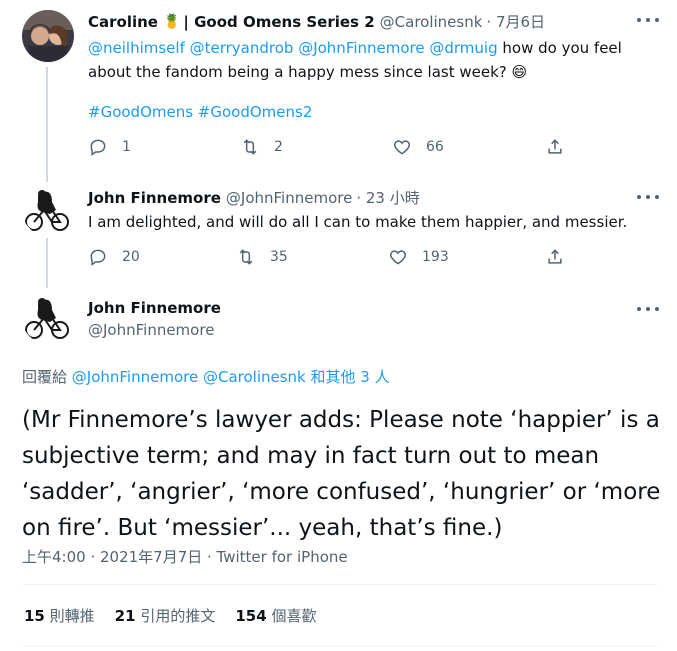 This screenshot has height=651, width=677. Describe the element at coordinates (125, 616) in the screenshot. I see `stat-quotes-count: 21` at that location.